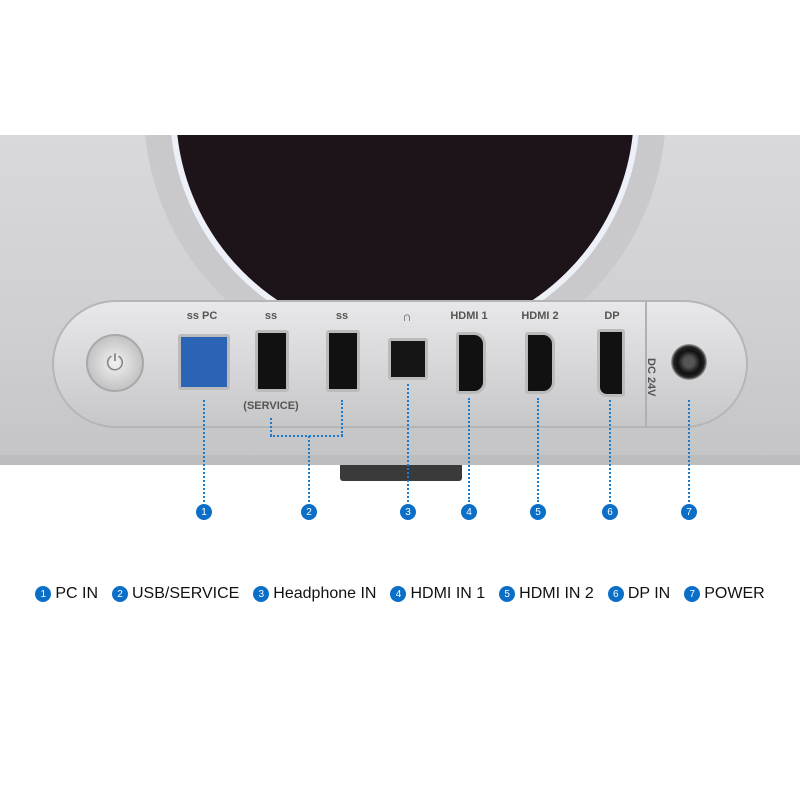 The width and height of the screenshot is (800, 800). I want to click on callout-6: 6, so click(610, 512).